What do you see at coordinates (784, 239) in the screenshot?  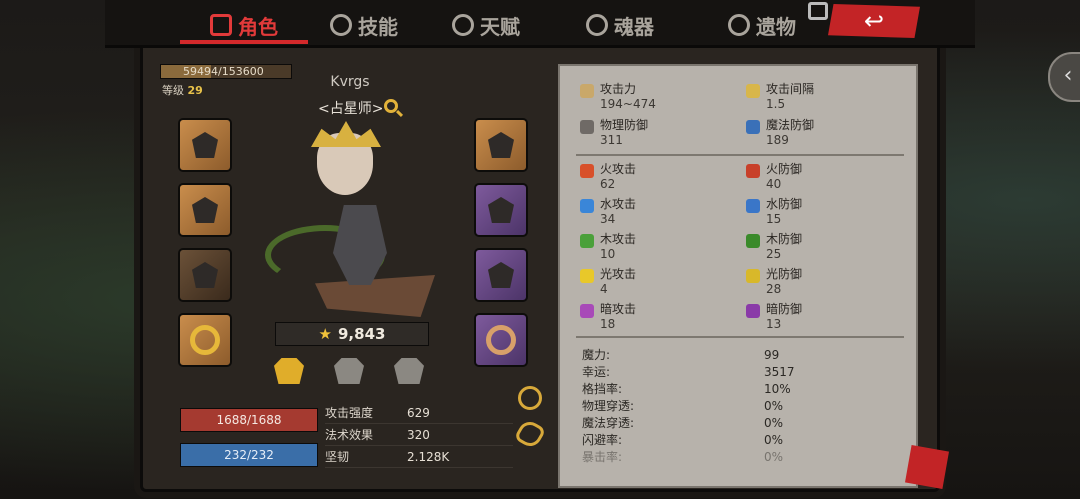 I see `stat-label: 木防御` at bounding box center [784, 239].